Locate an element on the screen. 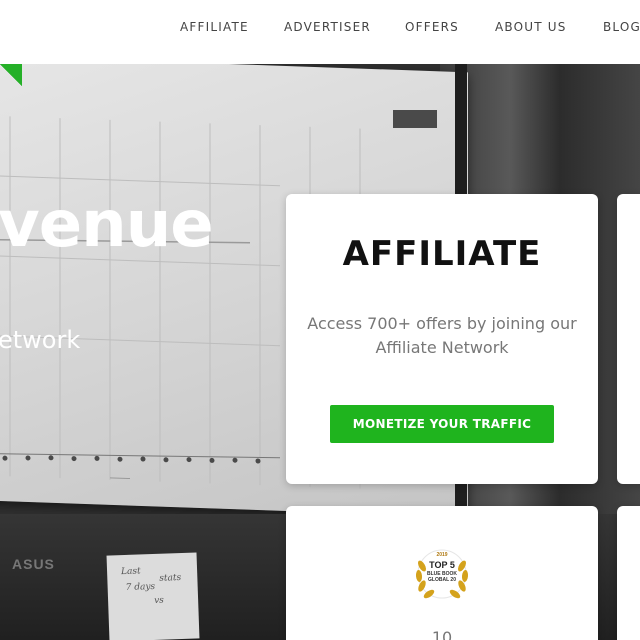 The width and height of the screenshot is (640, 640). whiteboard-tag is located at coordinates (415, 119).